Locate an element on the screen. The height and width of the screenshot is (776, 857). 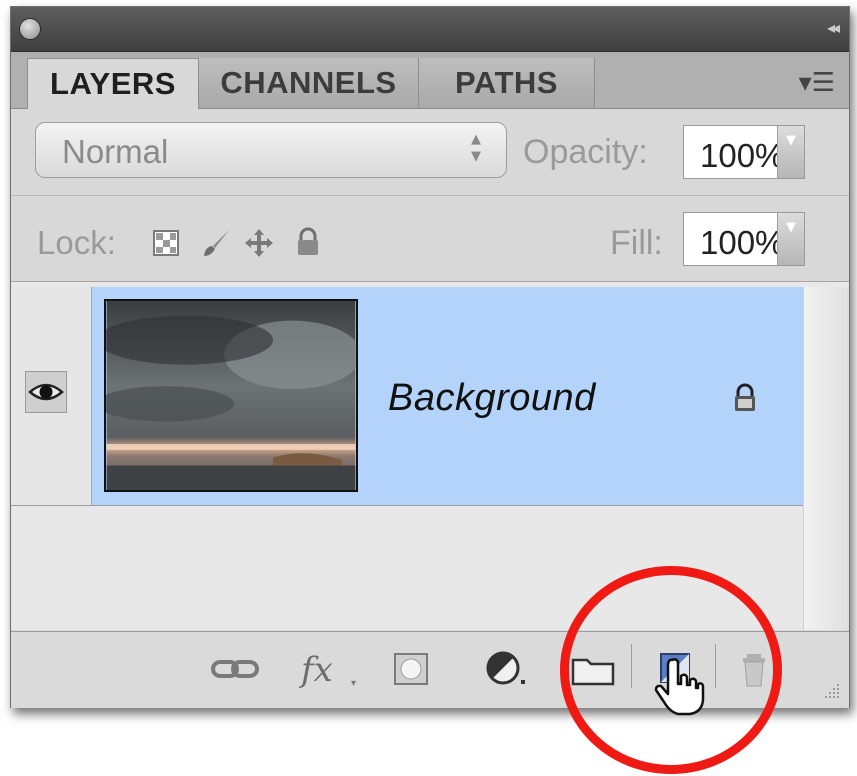
close-icon is located at coordinates (30, 29).